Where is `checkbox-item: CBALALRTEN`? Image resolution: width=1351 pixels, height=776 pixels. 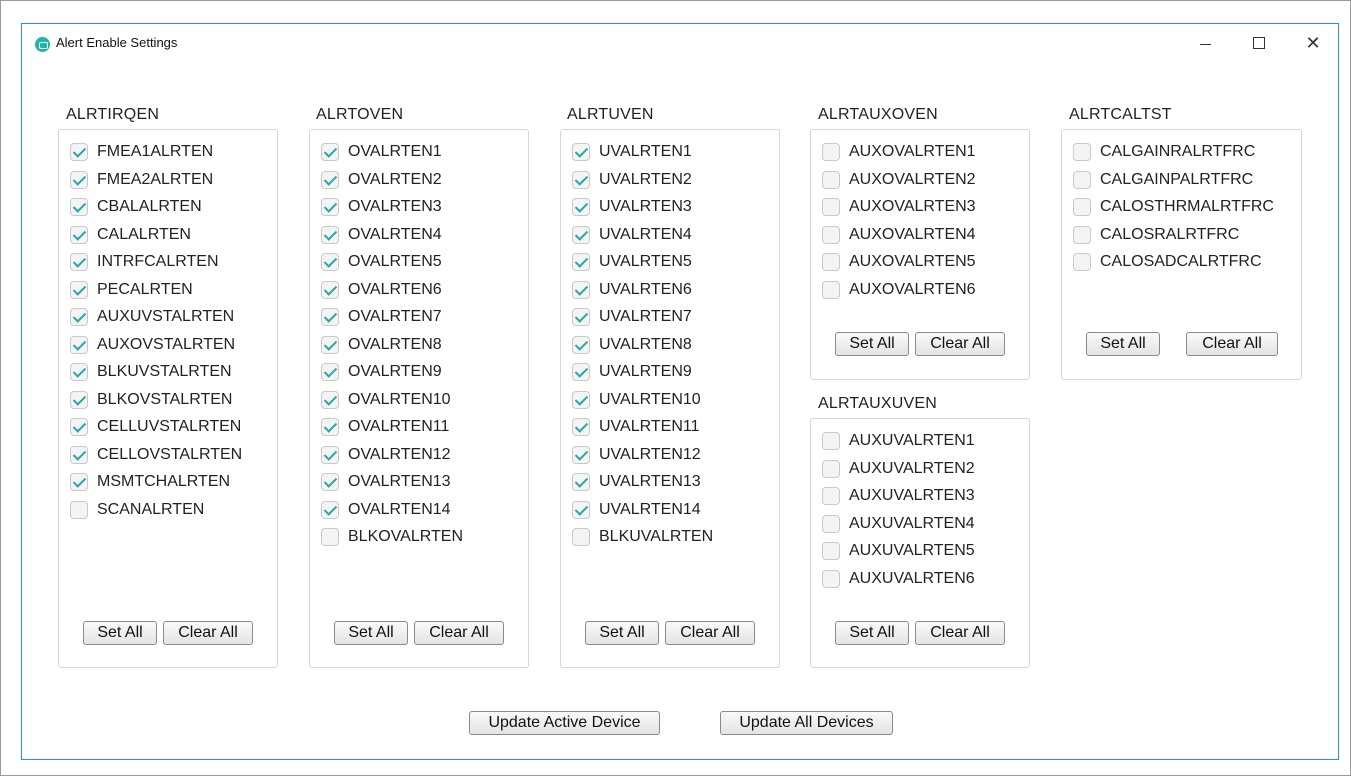
checkbox-item: CBALALRTEN is located at coordinates (136, 207).